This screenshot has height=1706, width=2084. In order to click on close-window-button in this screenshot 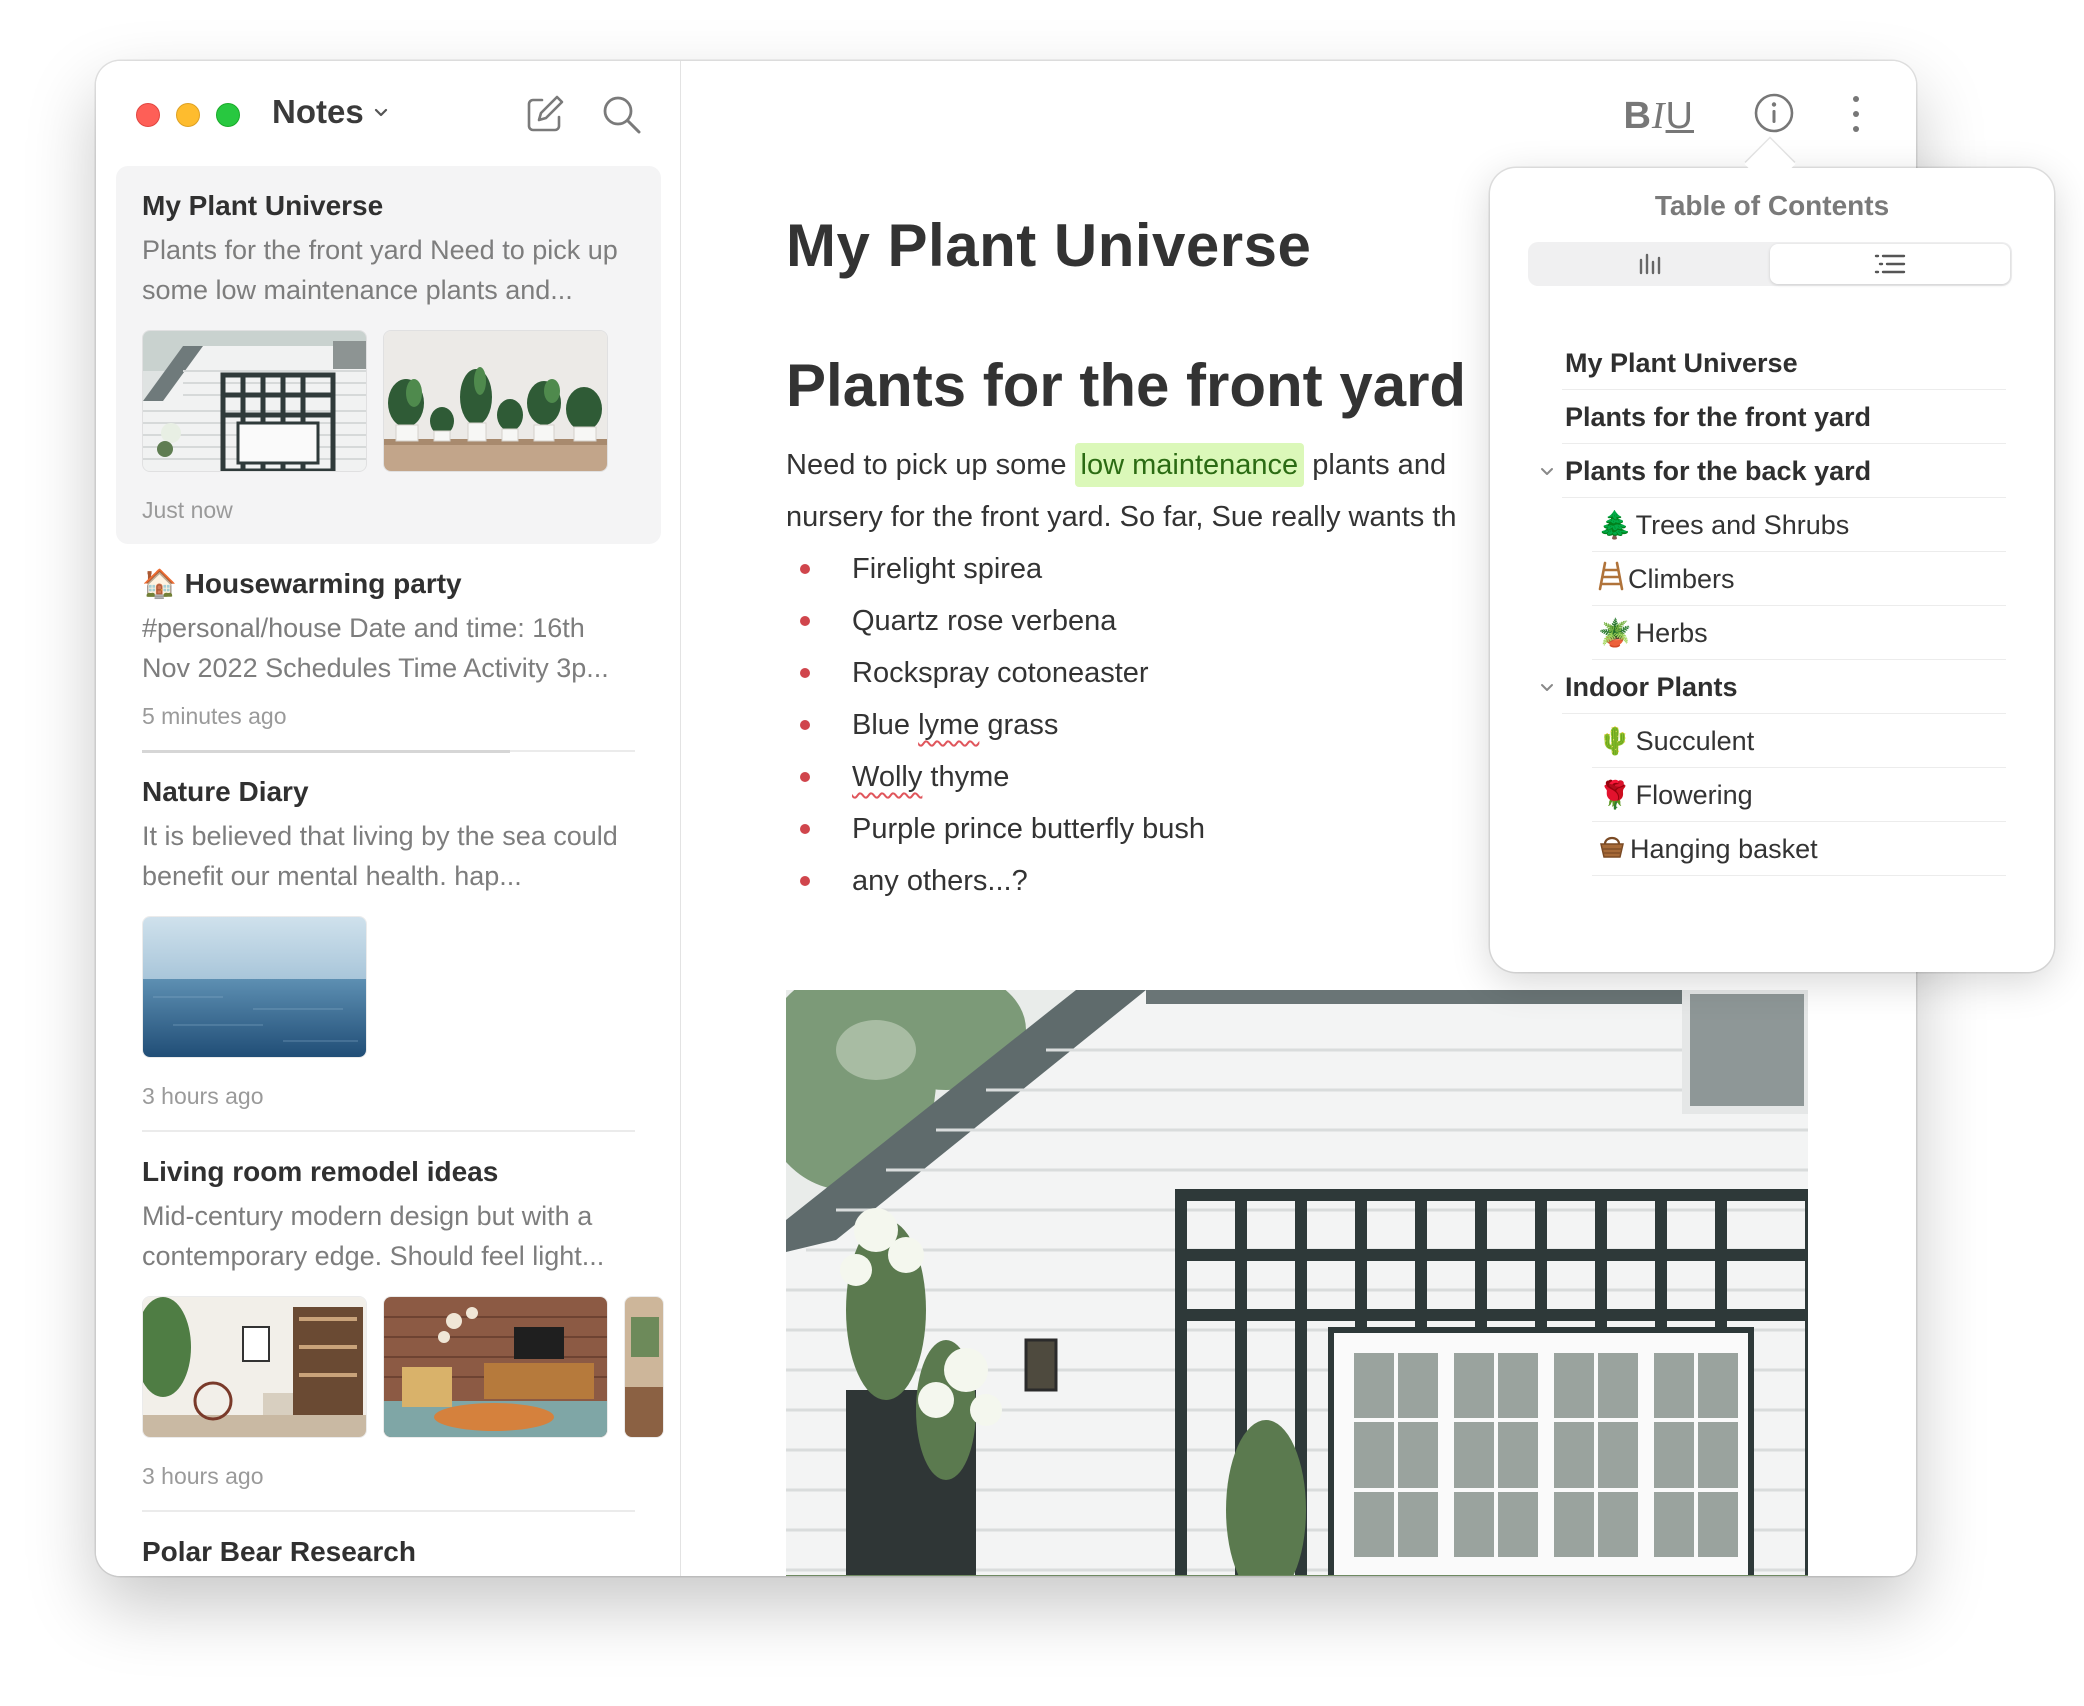, I will do `click(148, 115)`.